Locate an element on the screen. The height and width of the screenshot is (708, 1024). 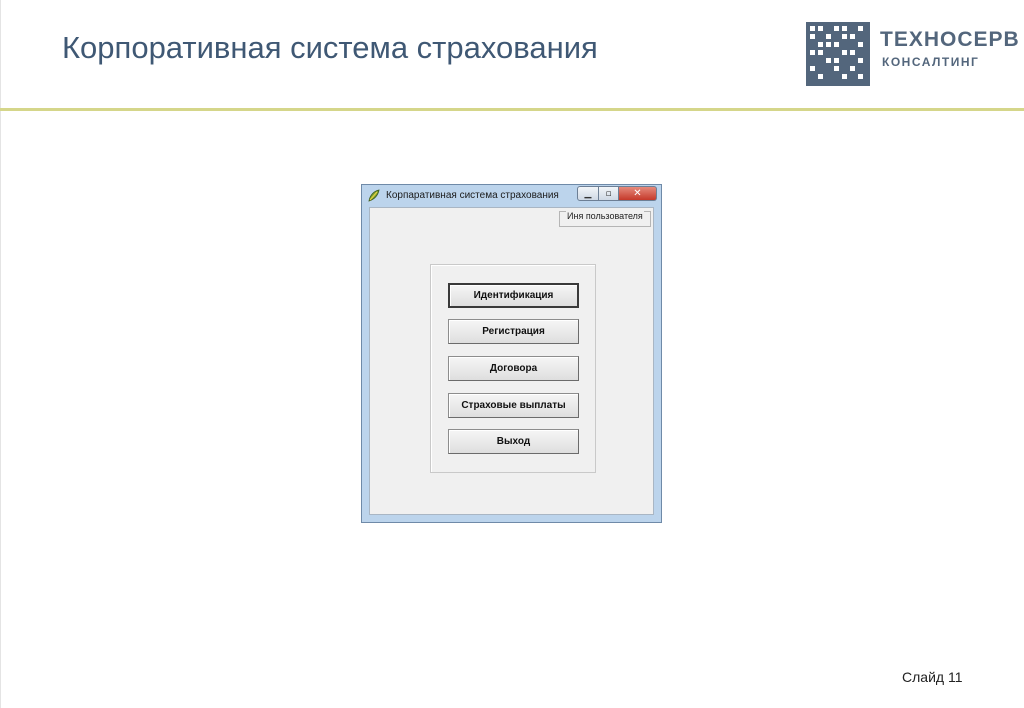
user-name-groupbox: Иня пользователя is located at coordinates (605, 219).